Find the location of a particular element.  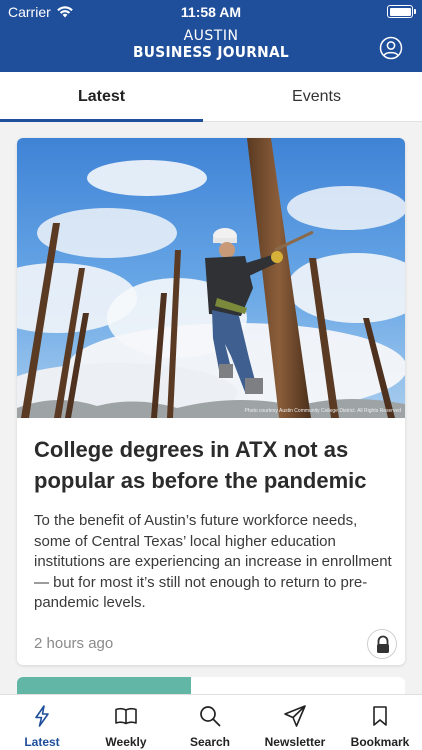

nav-weekly: Weekly is located at coordinates (126, 722).